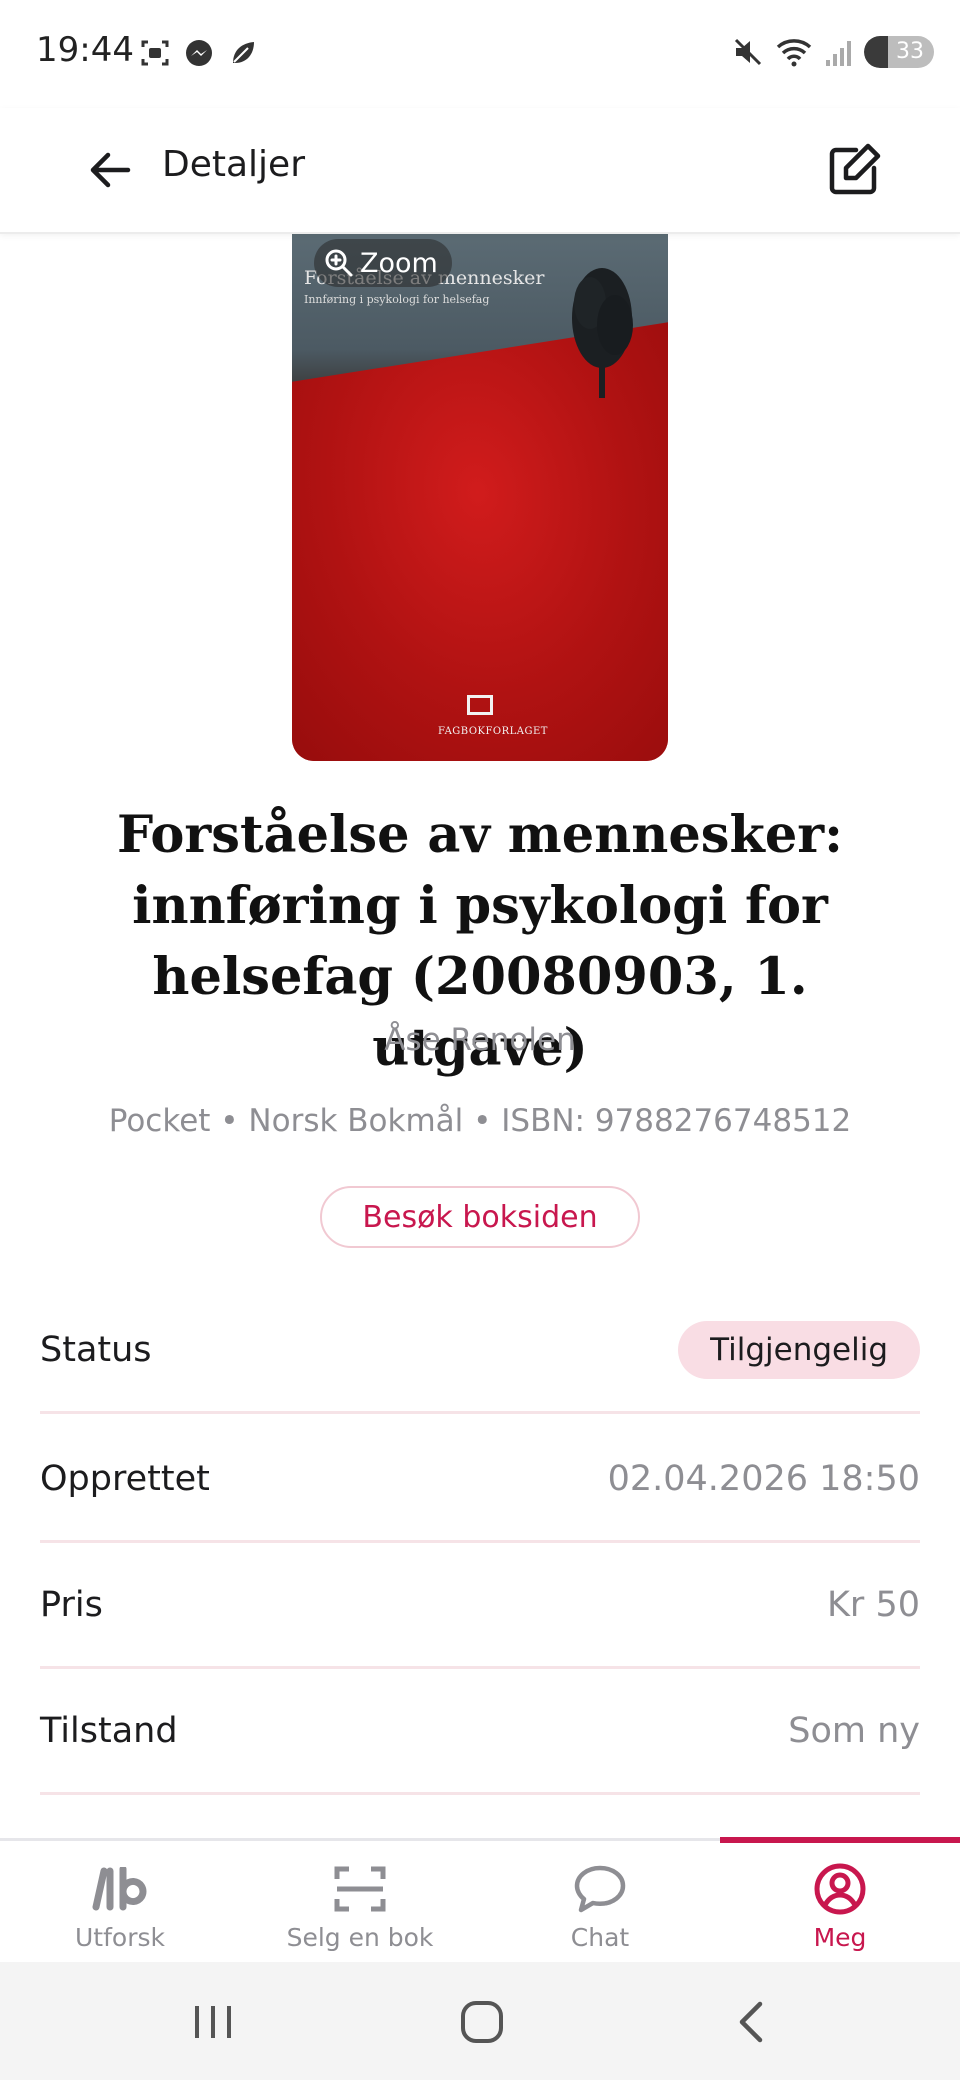 The height and width of the screenshot is (2080, 960). What do you see at coordinates (360, 1889) in the screenshot?
I see `scan-icon` at bounding box center [360, 1889].